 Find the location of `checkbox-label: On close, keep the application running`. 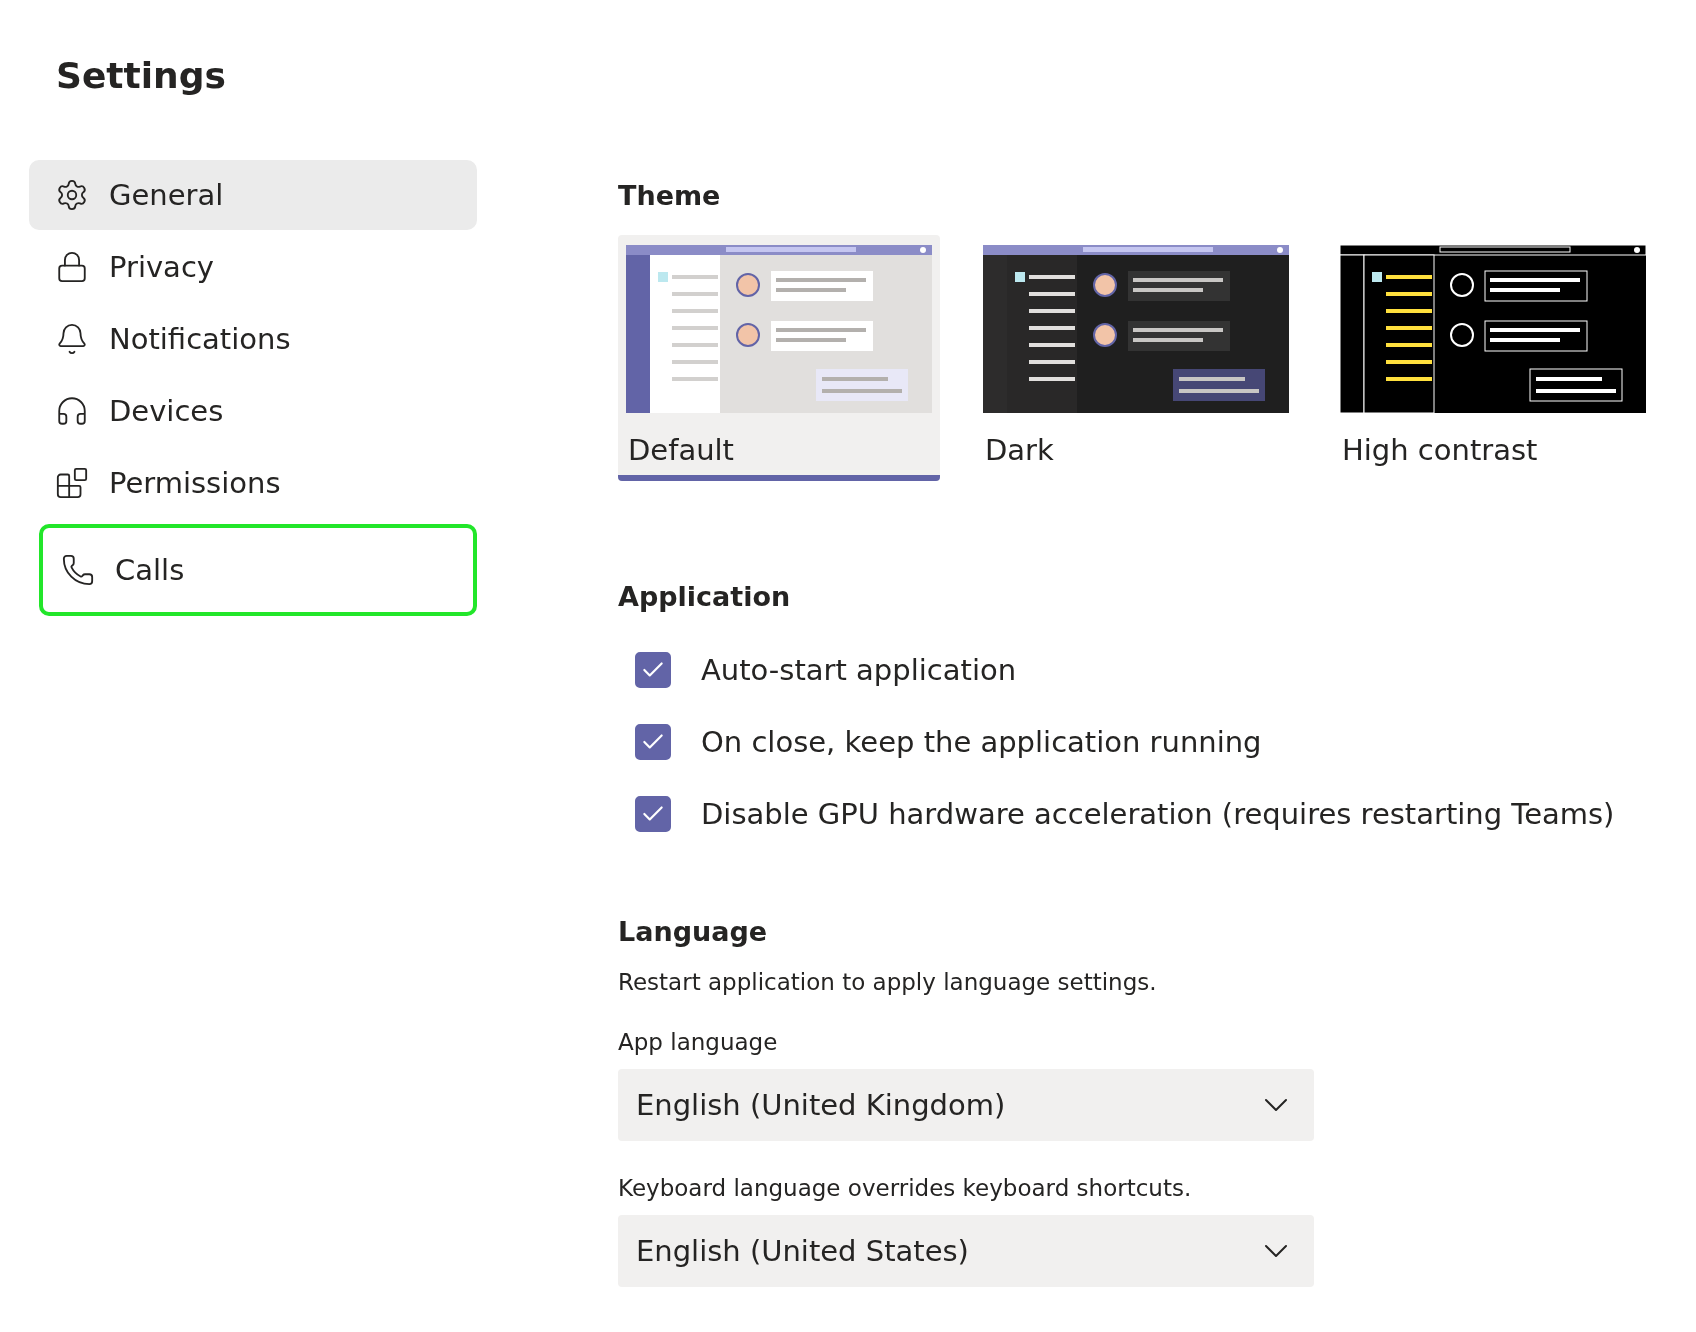

checkbox-label: On close, keep the application running is located at coordinates (981, 742).